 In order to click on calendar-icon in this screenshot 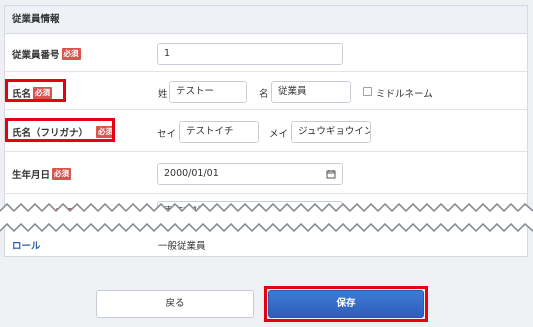, I will do `click(331, 174)`.